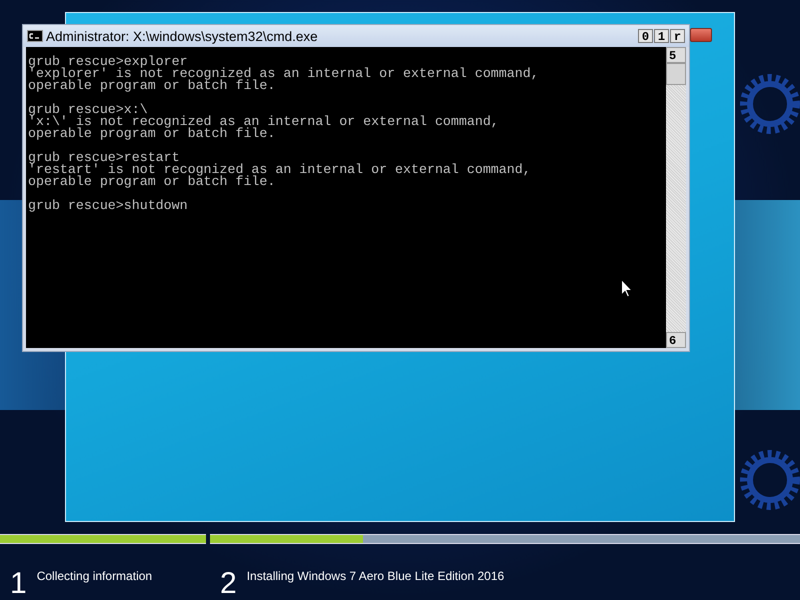 The image size is (800, 600). What do you see at coordinates (676, 55) in the screenshot?
I see `scroll-up-button: 5` at bounding box center [676, 55].